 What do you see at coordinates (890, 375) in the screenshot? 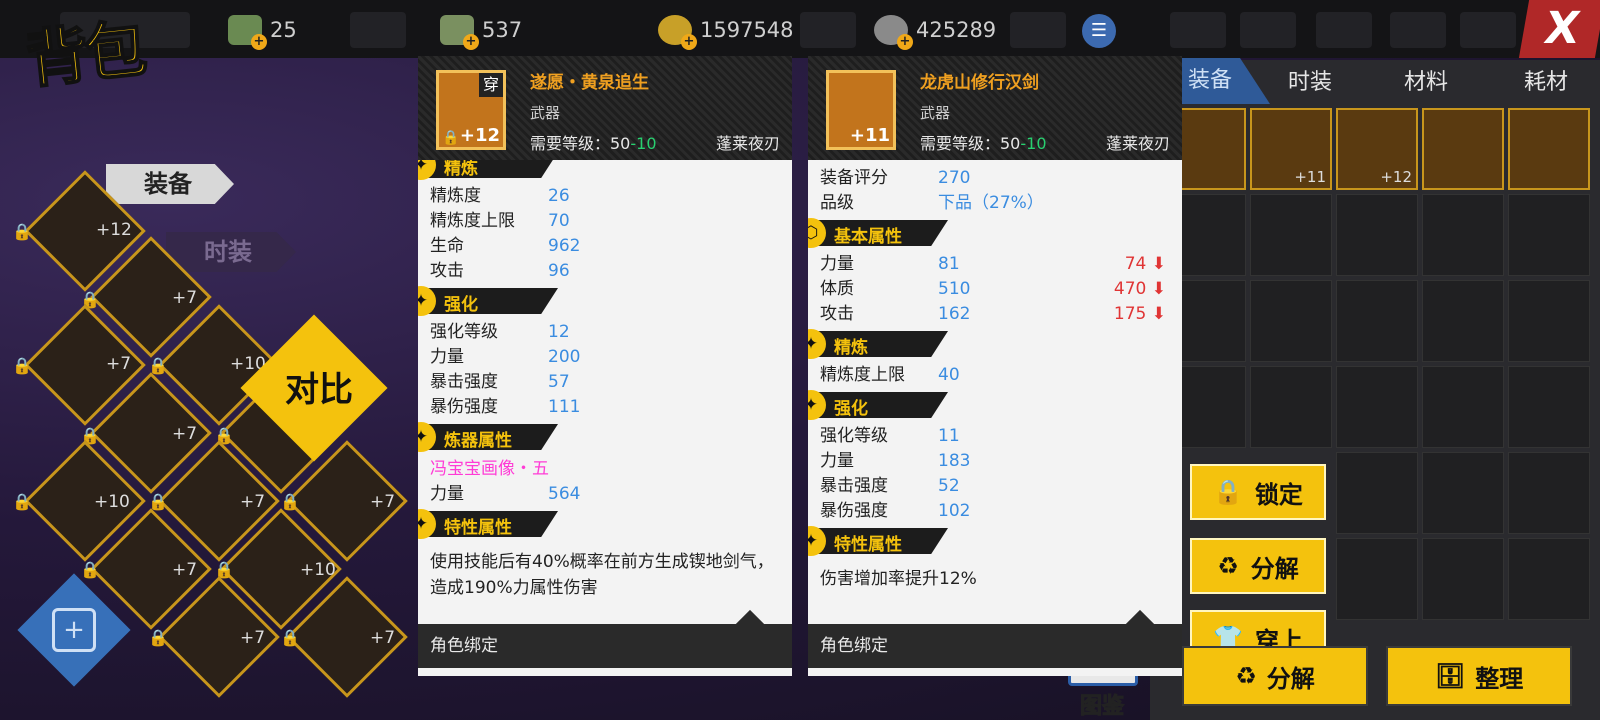
I see `stat-row: 精炼度上限 40` at bounding box center [890, 375].